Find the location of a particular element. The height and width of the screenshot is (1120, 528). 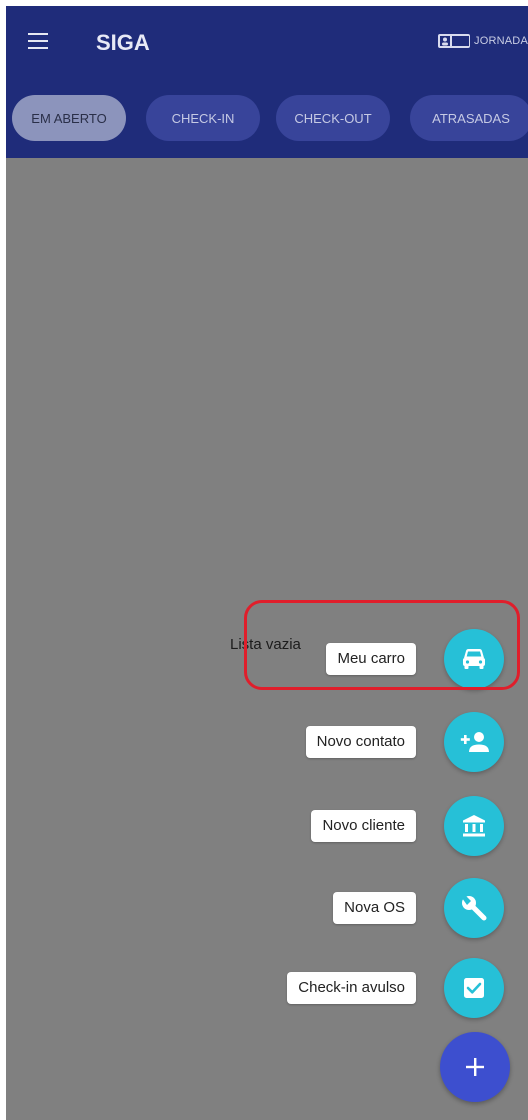

jornada-button: JORNADA is located at coordinates (483, 41).